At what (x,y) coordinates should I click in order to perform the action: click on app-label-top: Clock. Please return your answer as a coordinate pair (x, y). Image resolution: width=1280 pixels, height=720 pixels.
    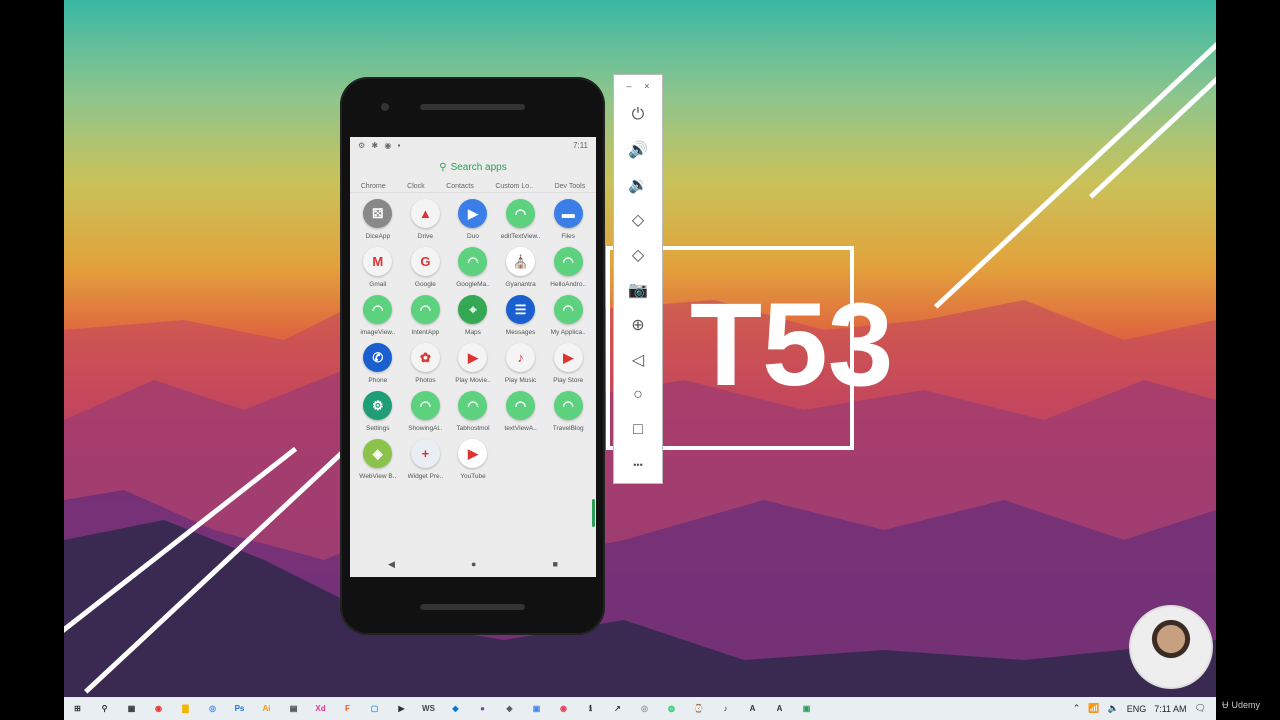
    Looking at the image, I should click on (416, 186).